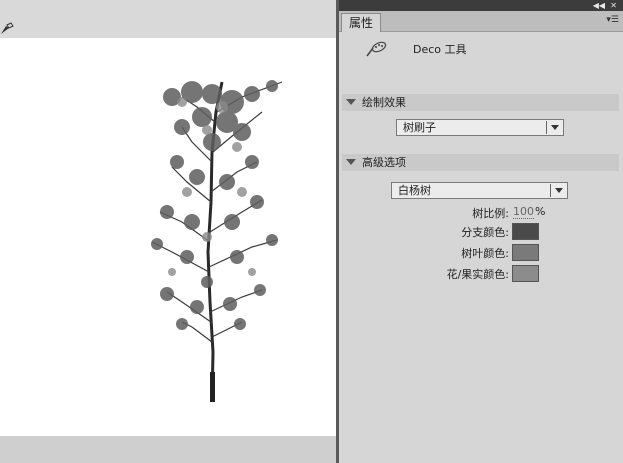  What do you see at coordinates (477, 274) in the screenshot?
I see `fruit-color-label: 花/果实颜色:` at bounding box center [477, 274].